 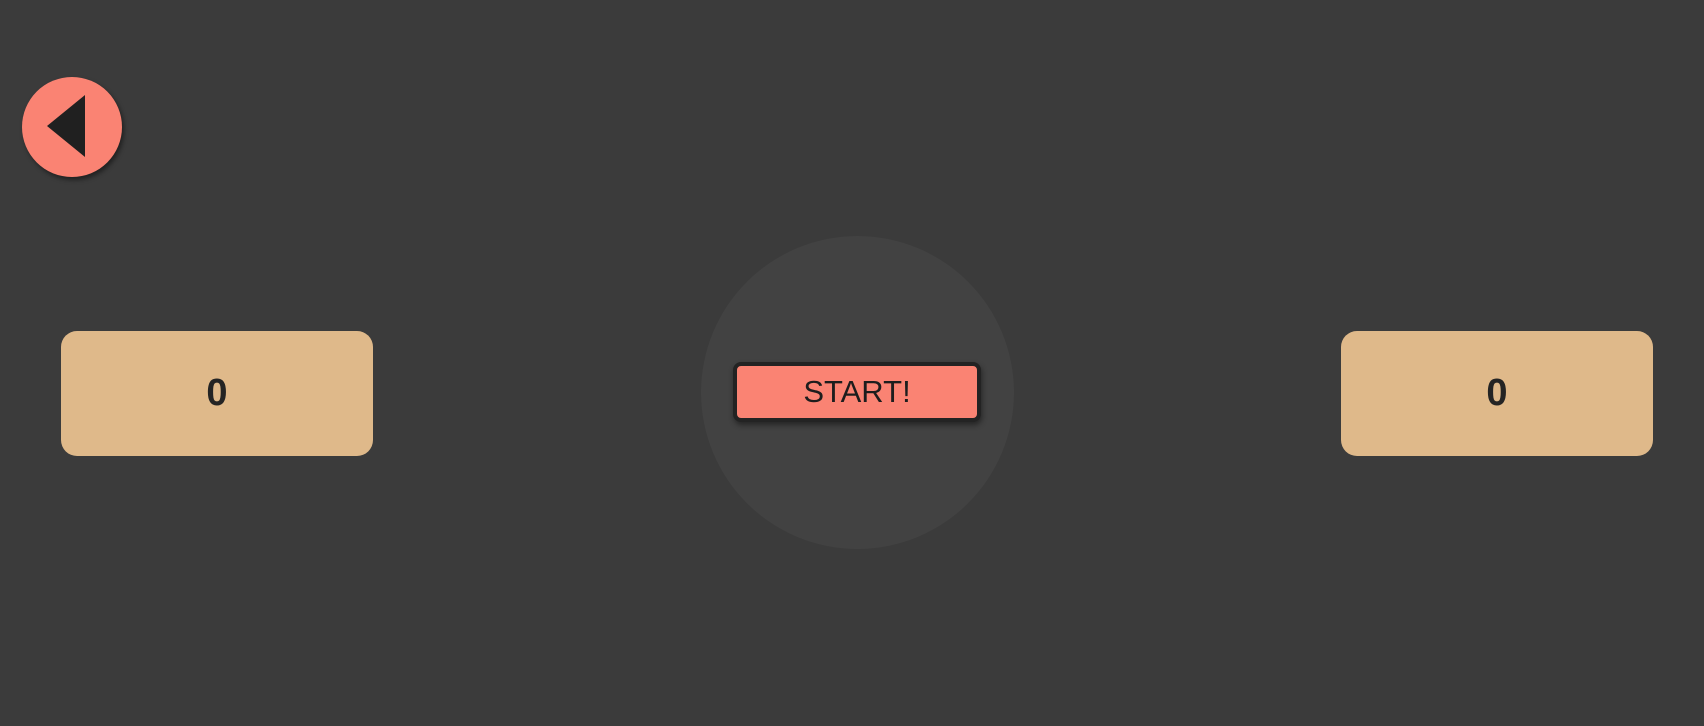 I want to click on right-score-value: 0, so click(x=1497, y=393).